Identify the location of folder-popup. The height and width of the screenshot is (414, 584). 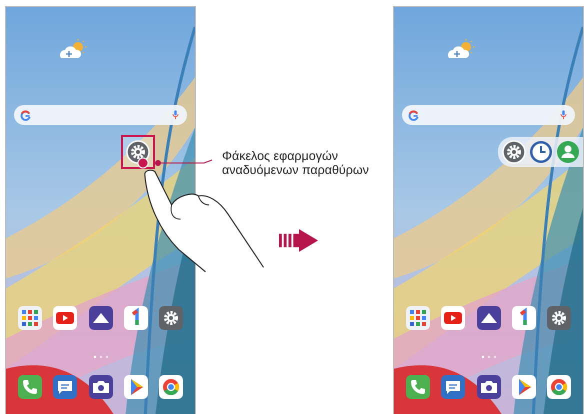
(540, 152).